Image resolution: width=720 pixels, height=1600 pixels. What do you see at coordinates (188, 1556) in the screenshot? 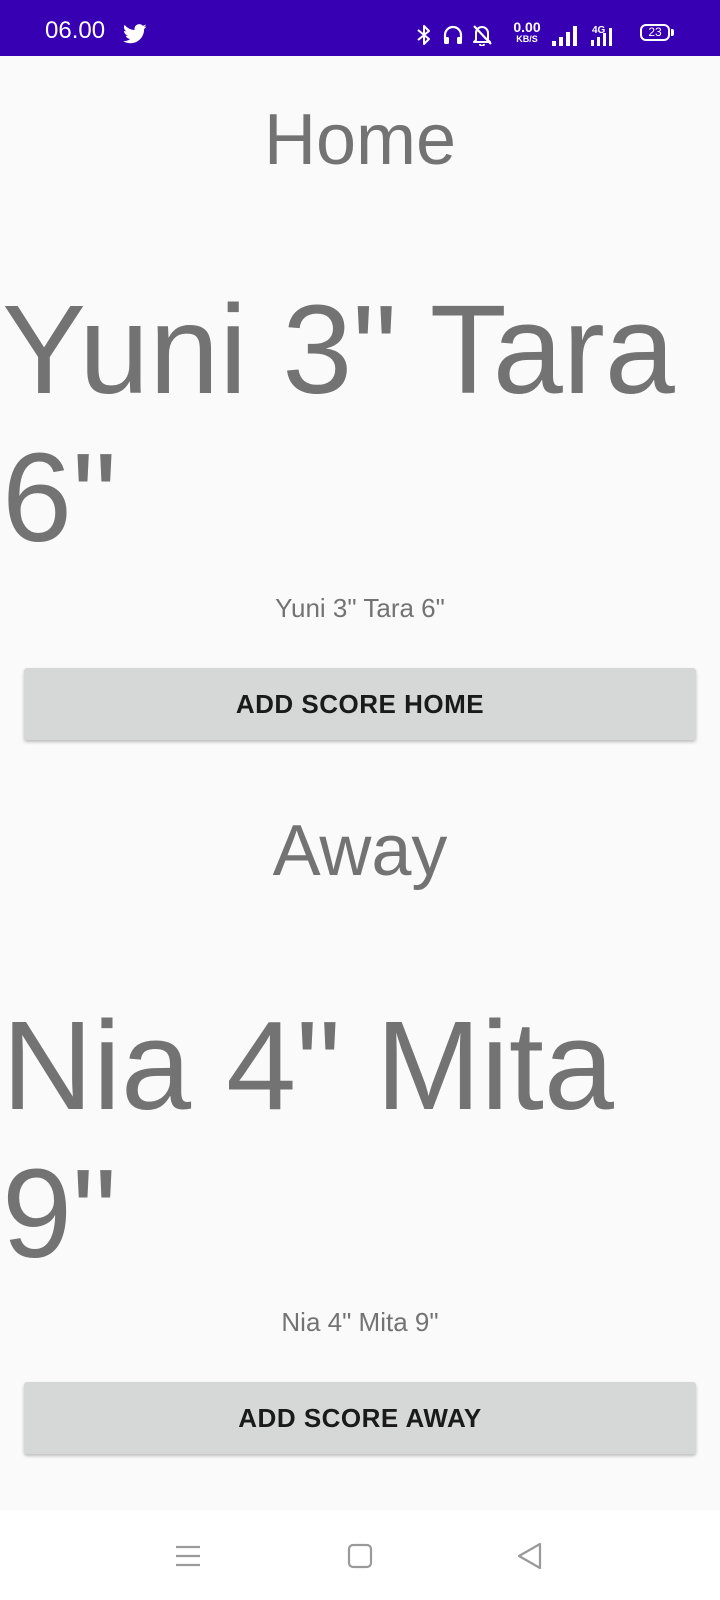
I see `menu-icon` at bounding box center [188, 1556].